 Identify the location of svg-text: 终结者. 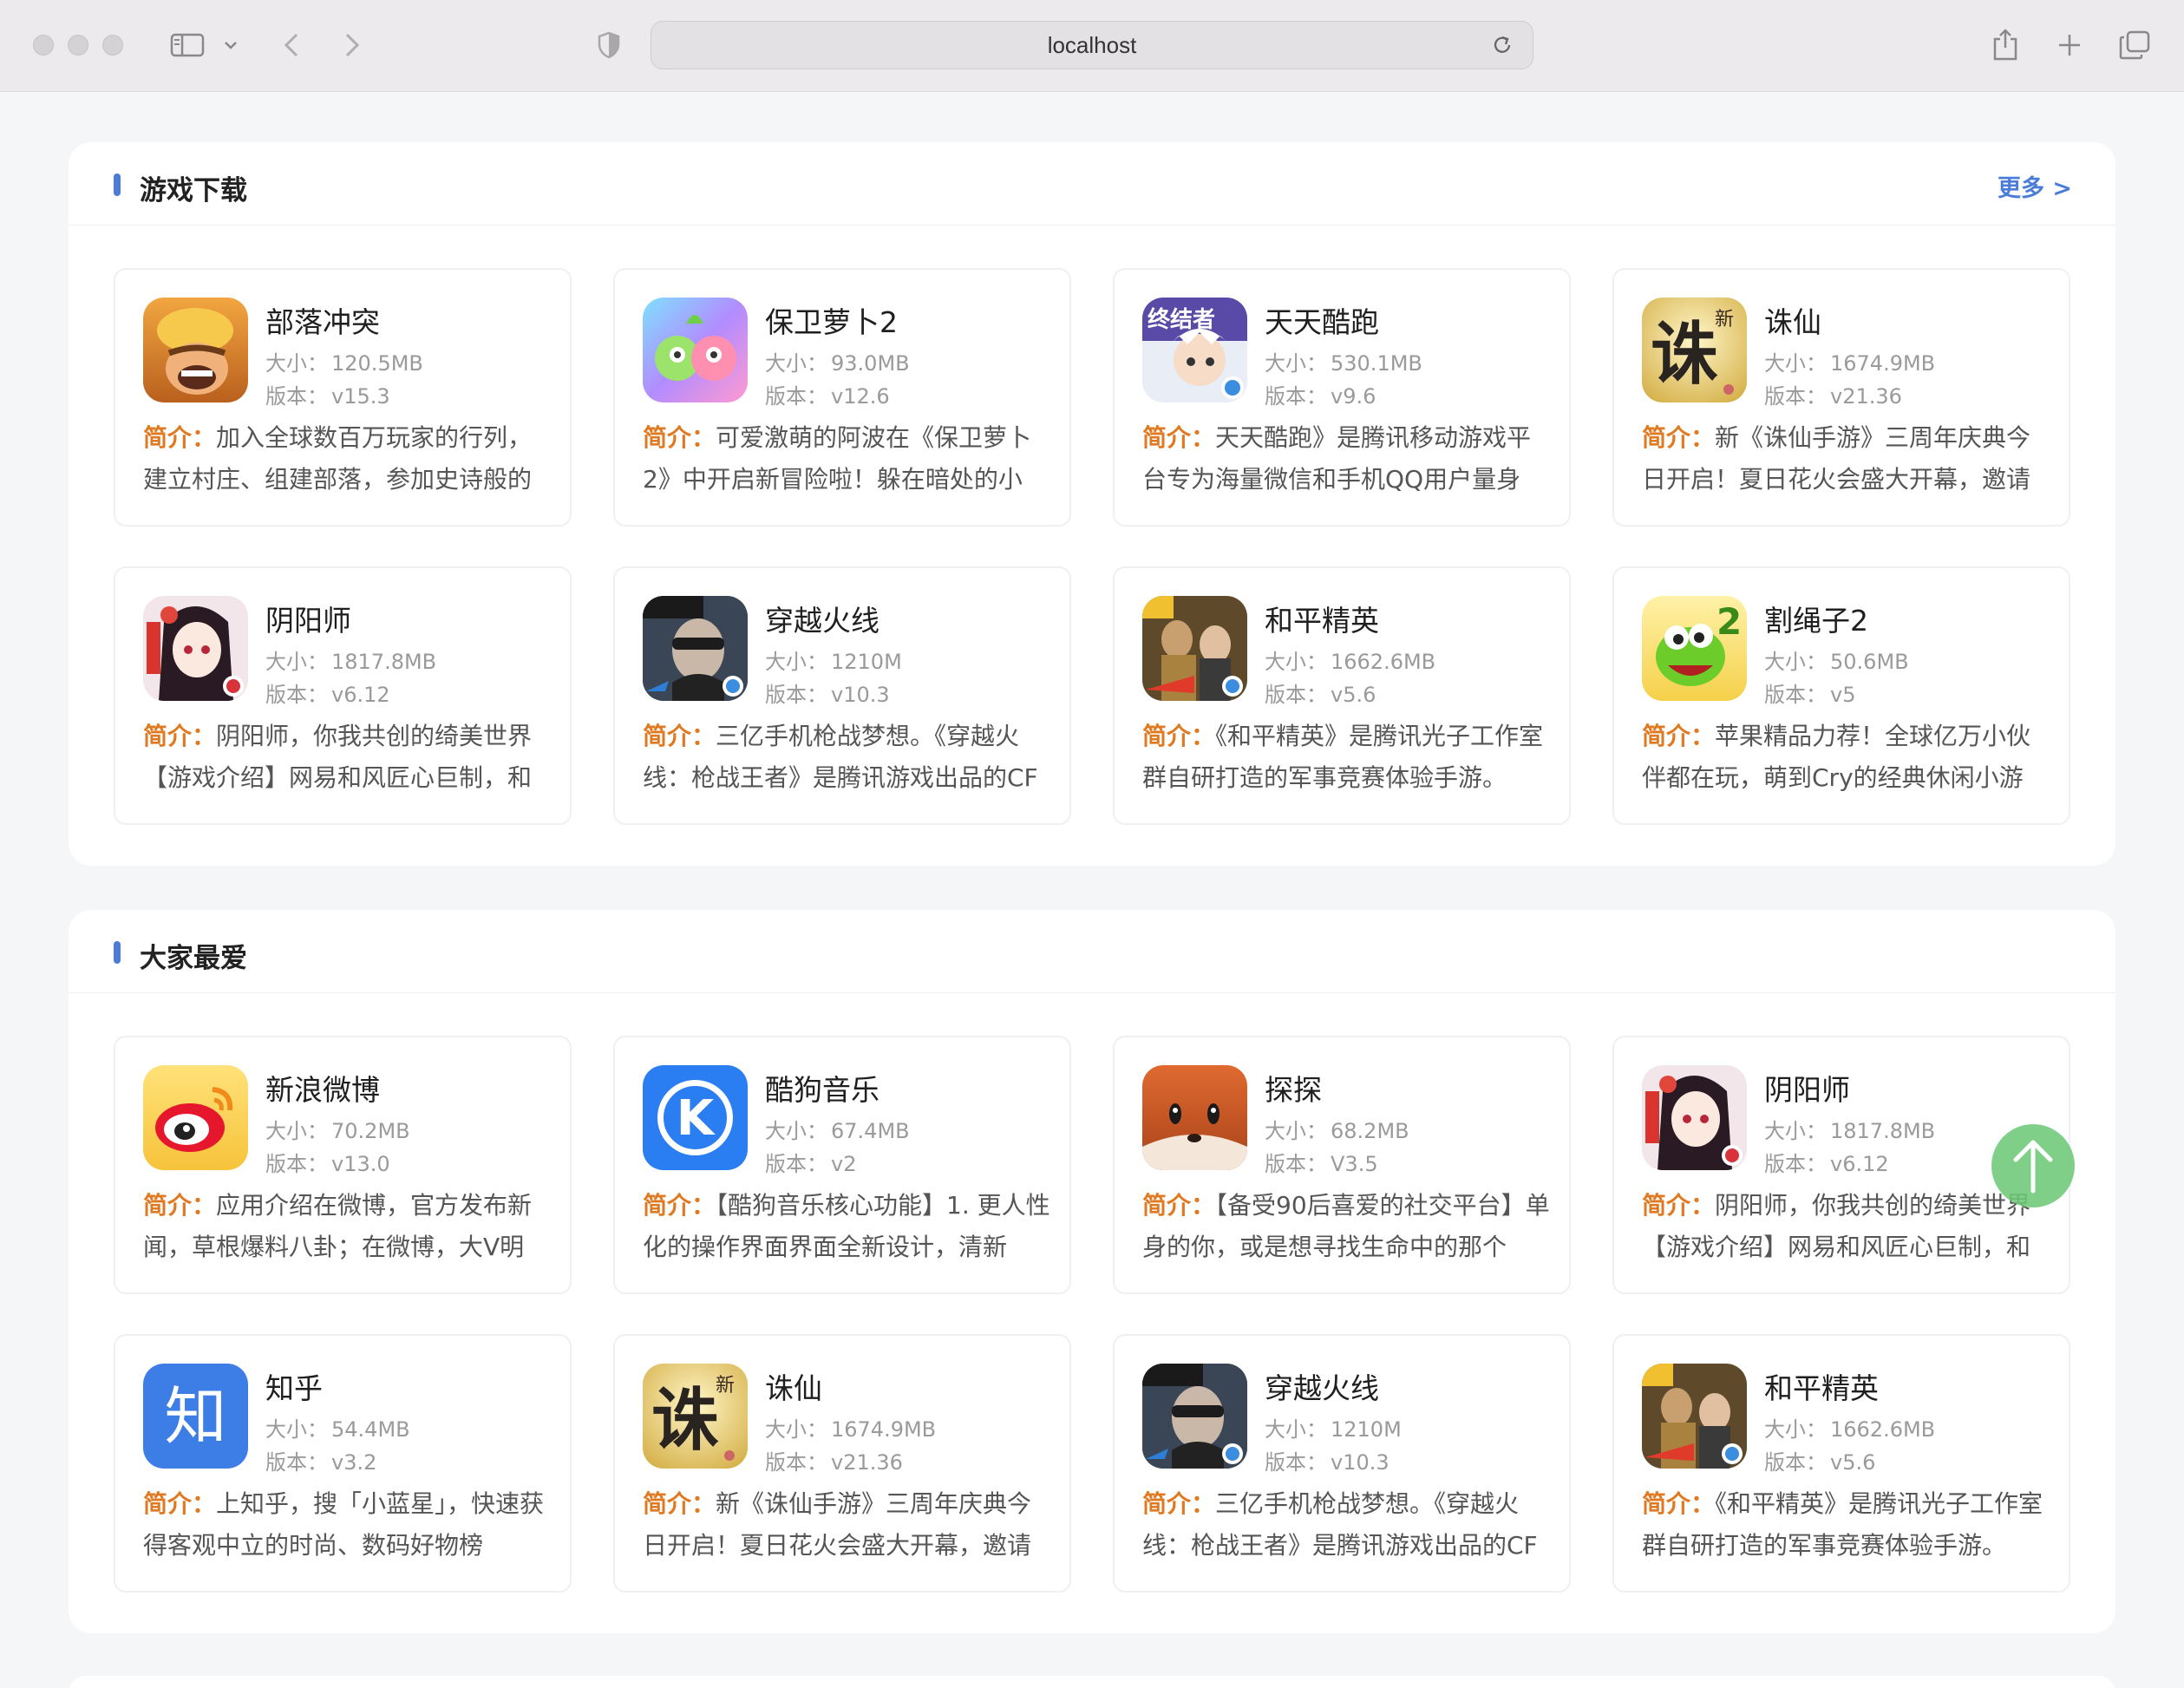
(1181, 319).